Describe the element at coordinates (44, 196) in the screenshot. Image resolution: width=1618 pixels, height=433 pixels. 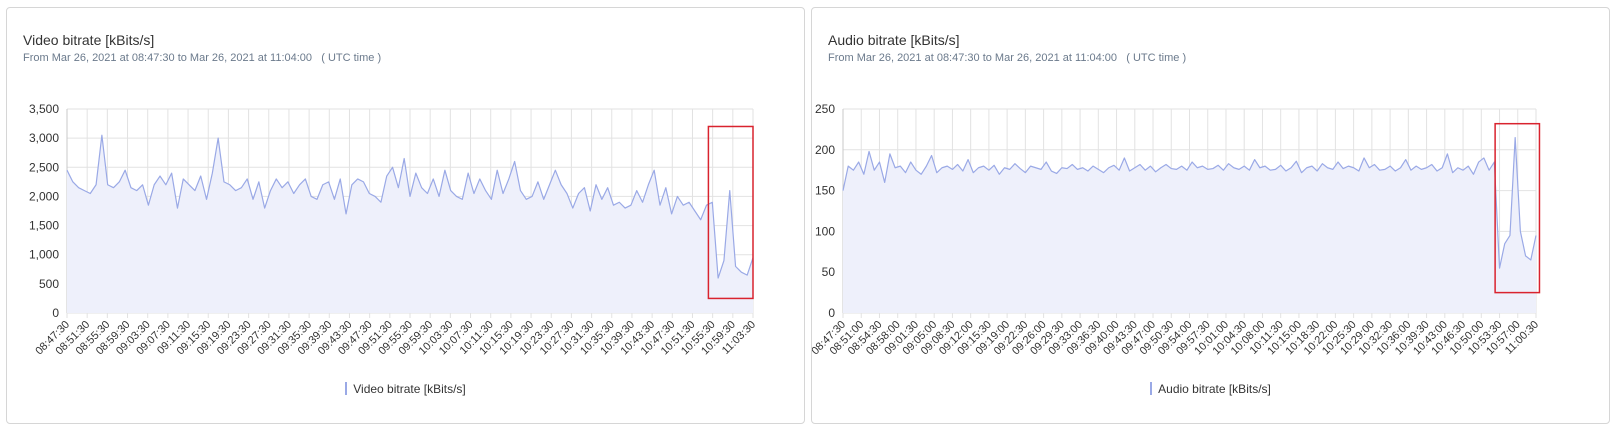
I see `y-tick-label: 2,000` at that location.